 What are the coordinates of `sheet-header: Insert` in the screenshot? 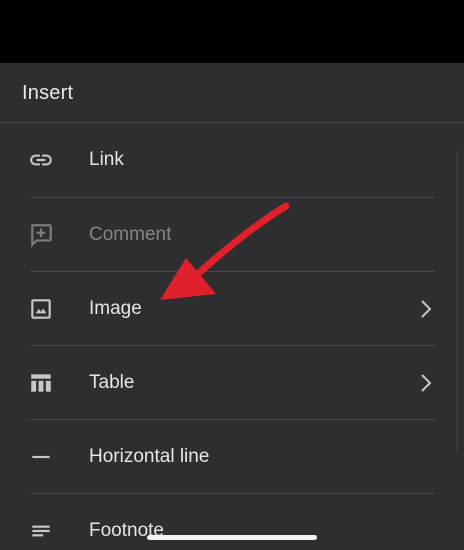 It's located at (232, 92).